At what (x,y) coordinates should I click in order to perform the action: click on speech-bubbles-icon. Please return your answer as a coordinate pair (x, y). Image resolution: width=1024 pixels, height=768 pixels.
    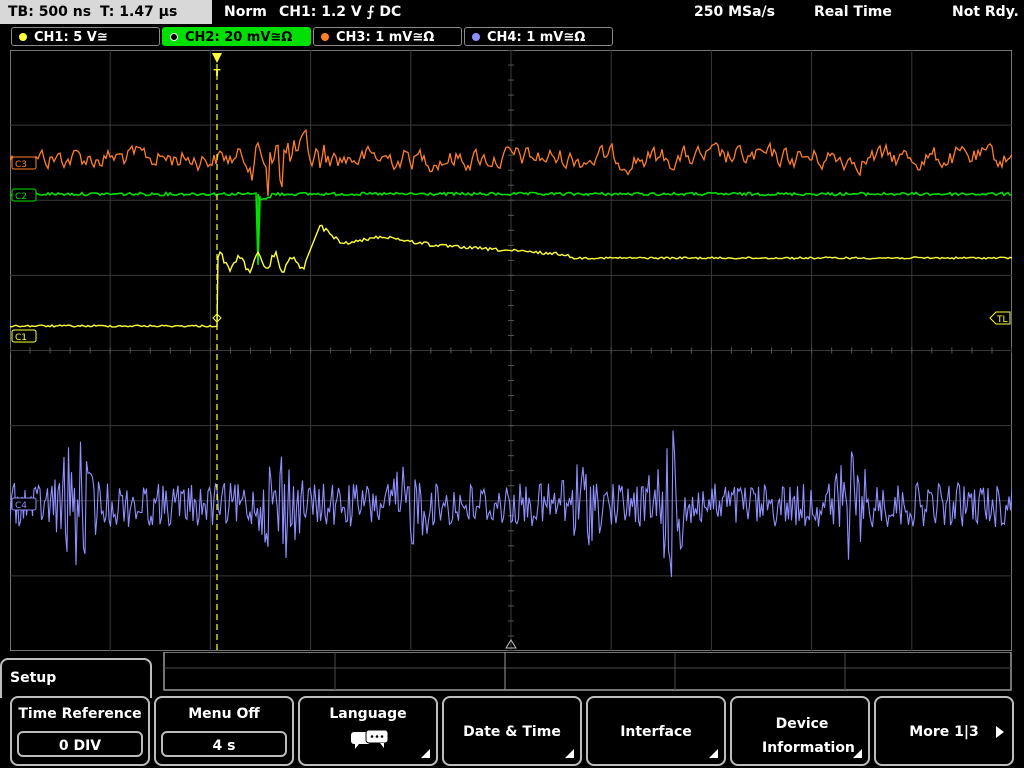
    Looking at the image, I should click on (370, 739).